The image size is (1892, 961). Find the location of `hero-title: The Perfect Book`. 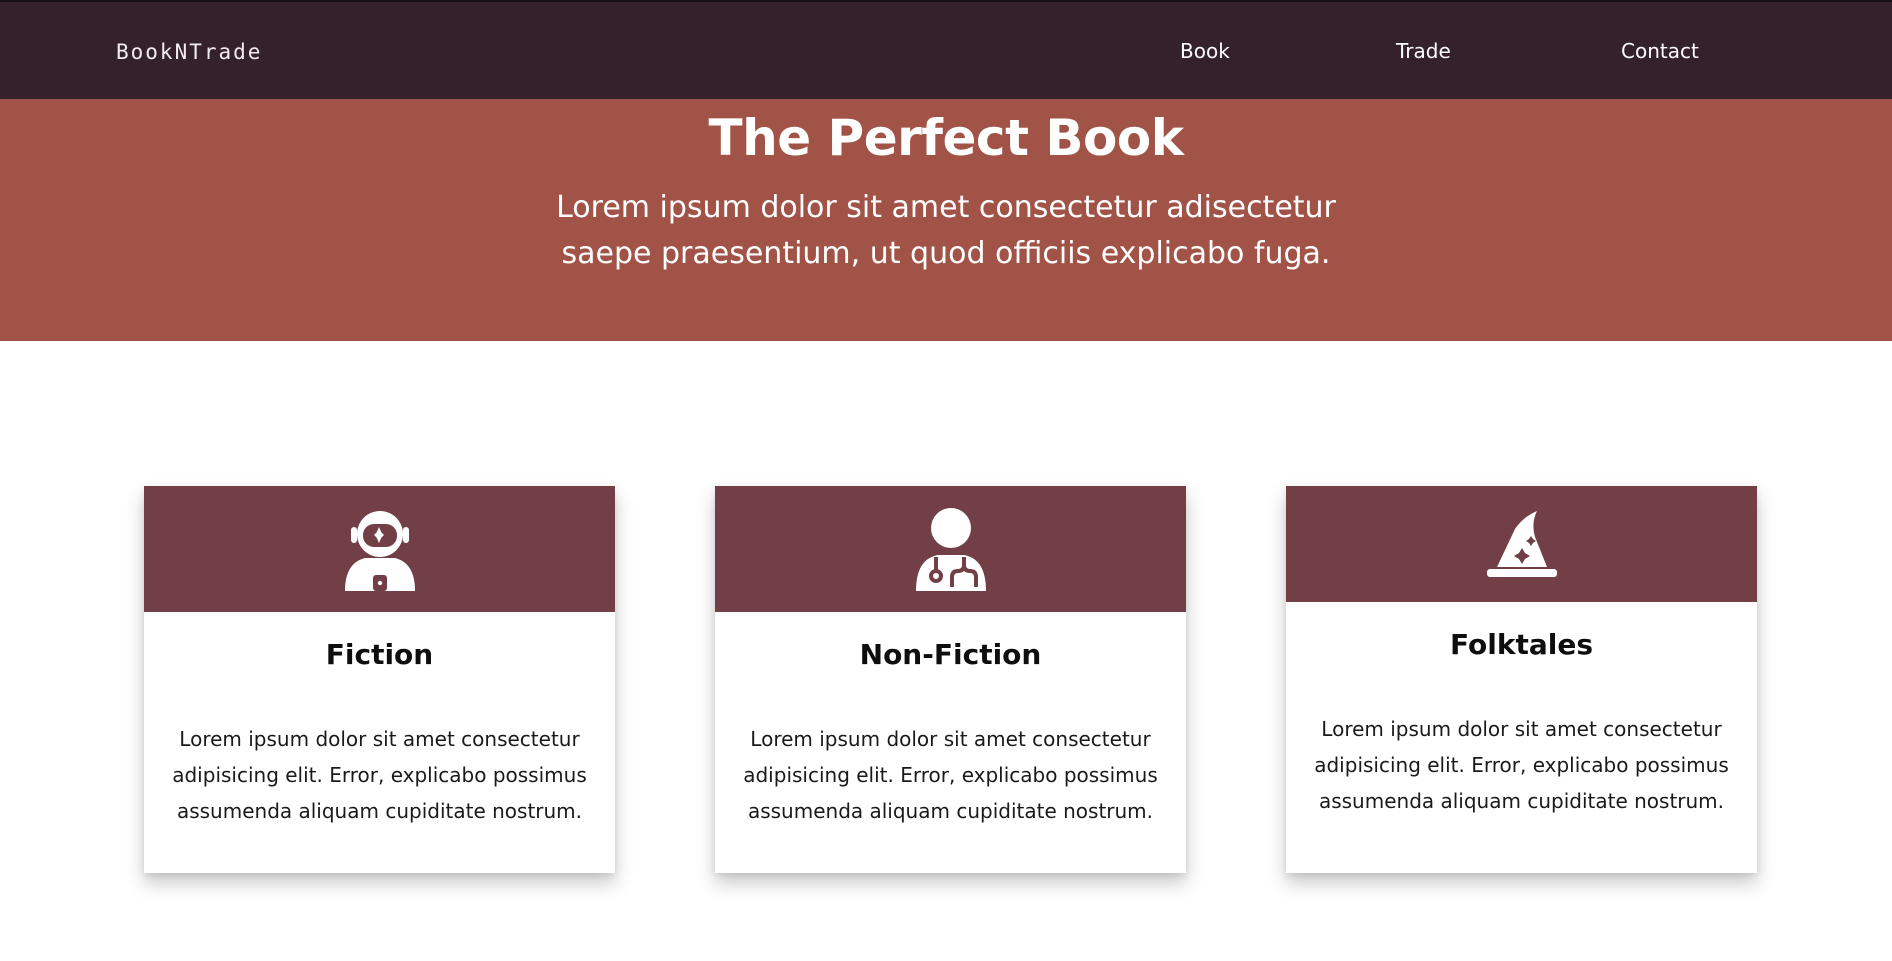

hero-title: The Perfect Book is located at coordinates (946, 138).